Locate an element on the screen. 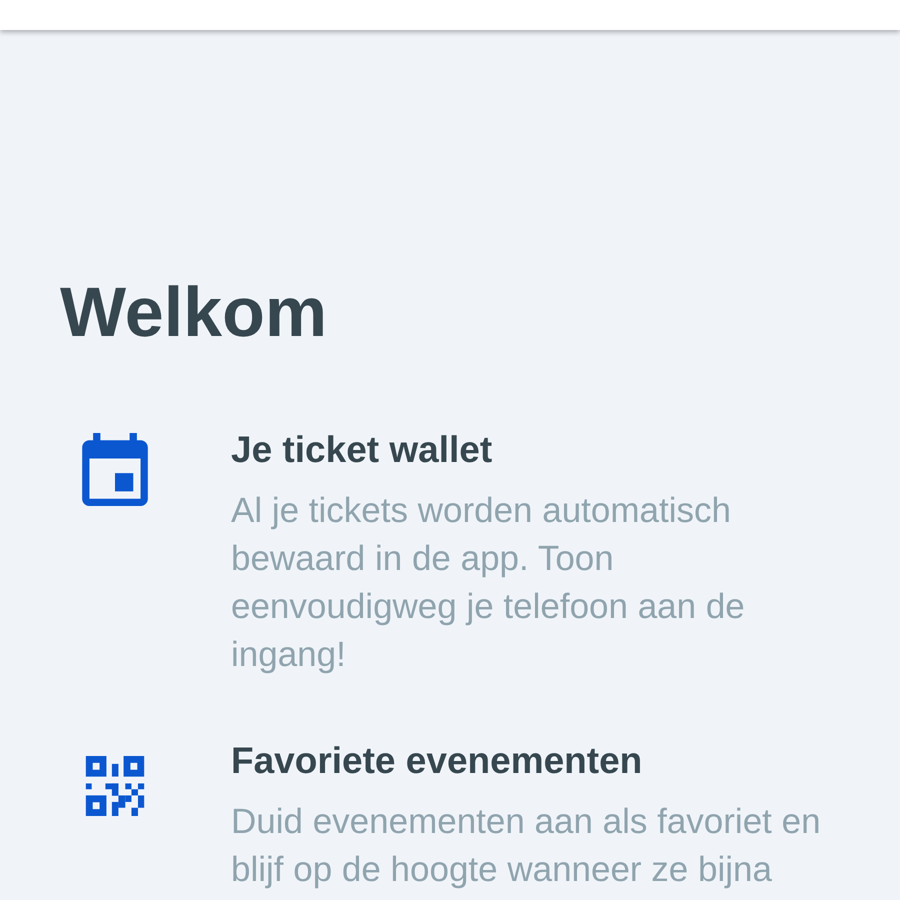  page-heading: Welkom is located at coordinates (194, 312).